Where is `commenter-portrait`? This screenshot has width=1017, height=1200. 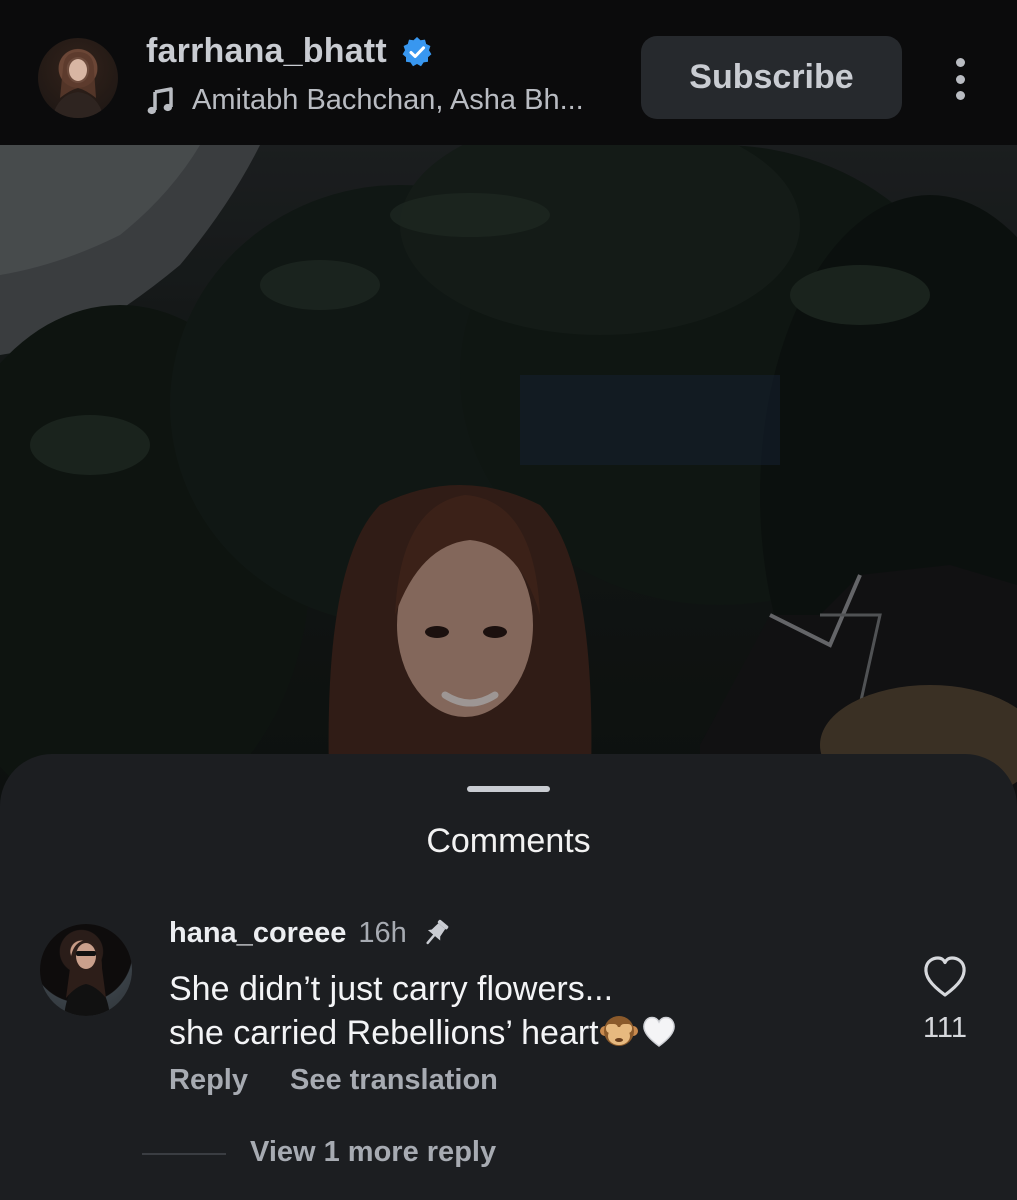 commenter-portrait is located at coordinates (87, 978).